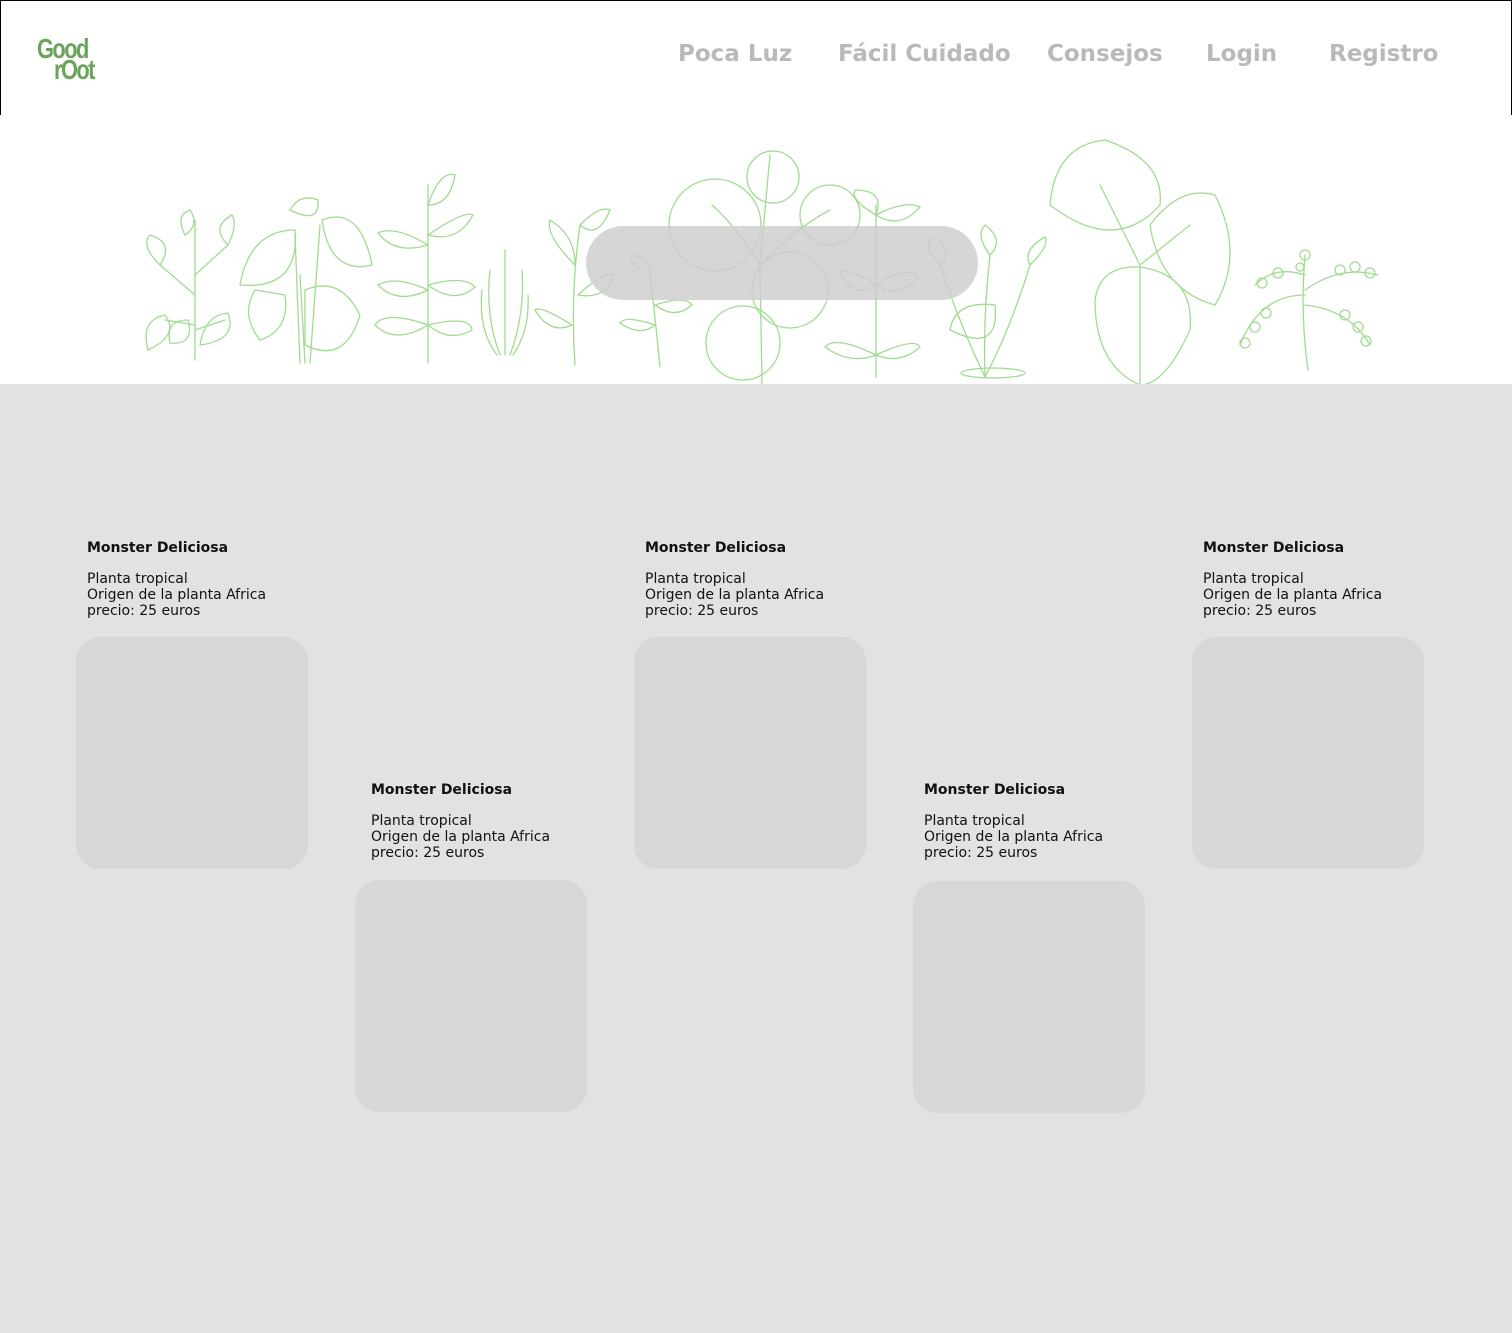 Image resolution: width=1512 pixels, height=1333 pixels. I want to click on nav-link-facil-cuidado: Fácil Cuidado, so click(924, 54).